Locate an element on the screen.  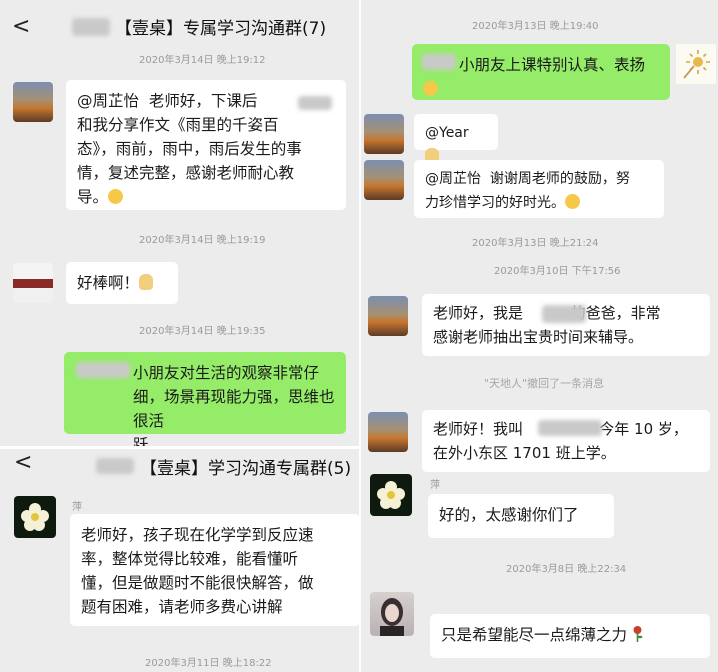
person-icon is located at coordinates (392, 617).